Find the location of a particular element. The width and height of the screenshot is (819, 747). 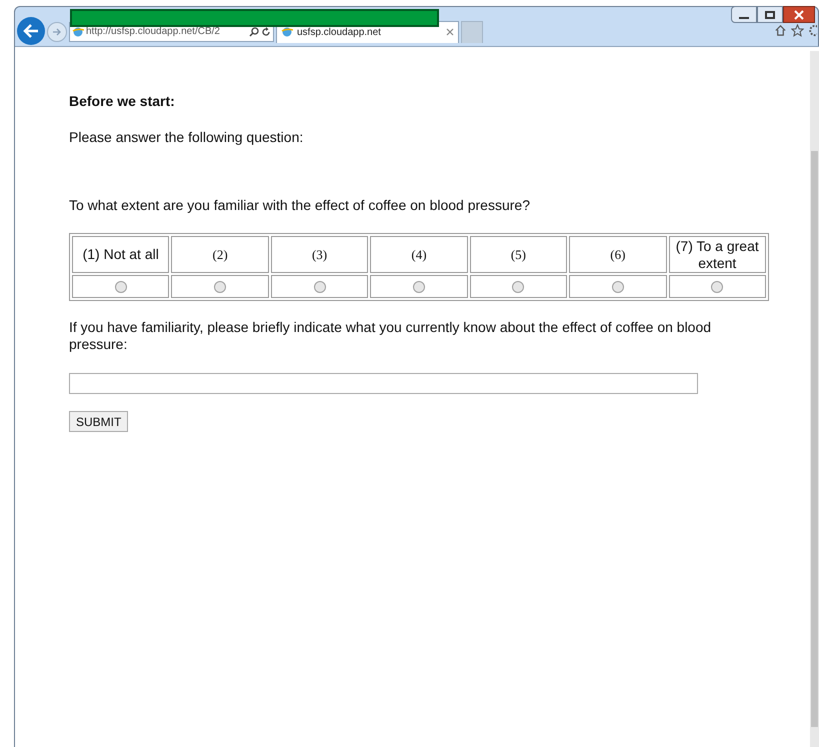

option-label: (3) is located at coordinates (319, 254).